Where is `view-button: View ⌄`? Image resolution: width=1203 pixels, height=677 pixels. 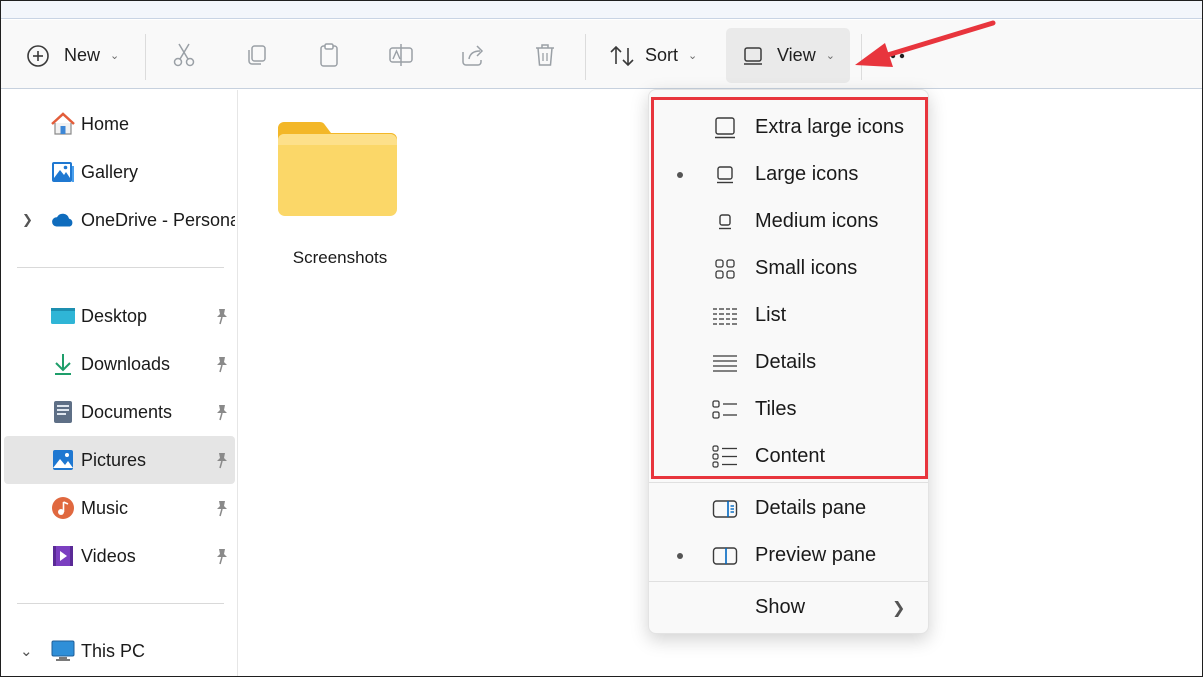
view-button: View ⌄ is located at coordinates (788, 55).